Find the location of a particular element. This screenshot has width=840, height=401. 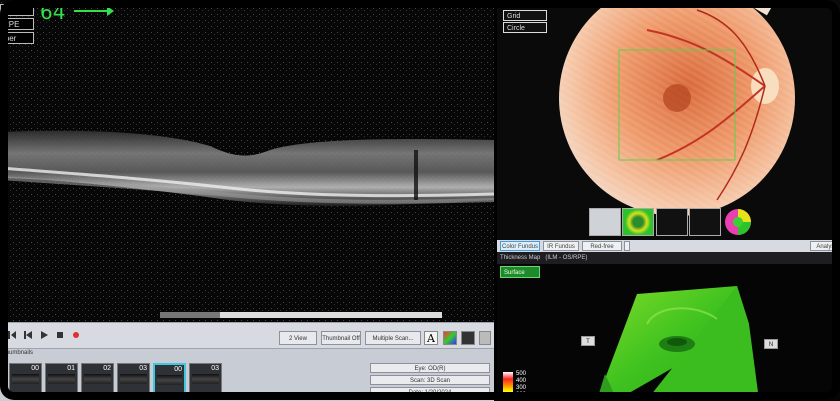

tab-red-free: Red-free is located at coordinates (602, 246).